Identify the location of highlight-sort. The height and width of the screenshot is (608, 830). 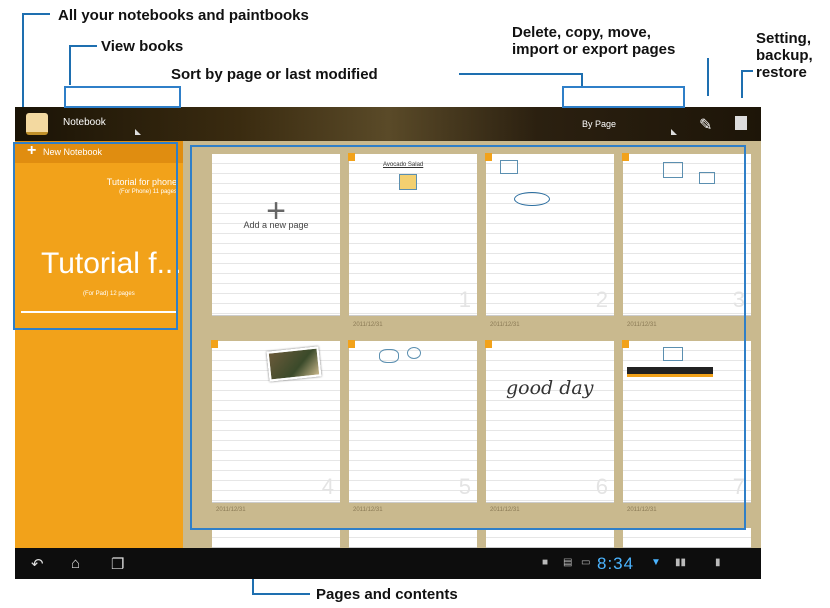
(623, 97).